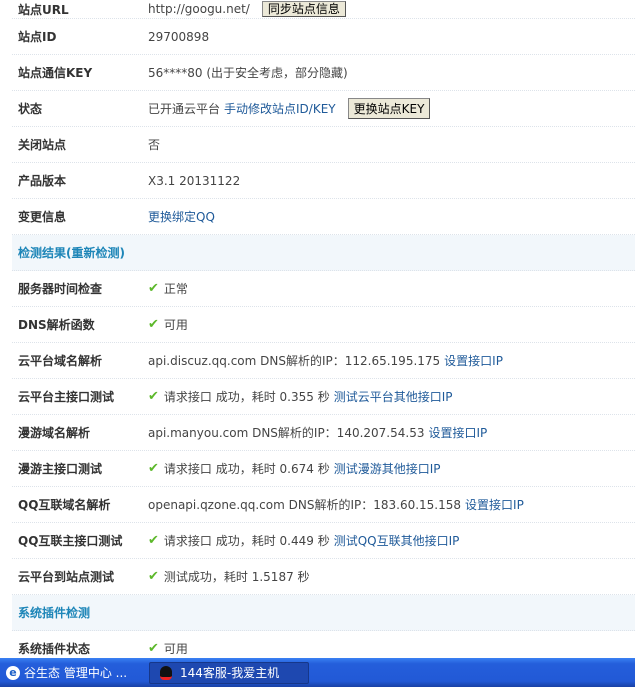 This screenshot has width=635, height=687. What do you see at coordinates (387, 468) in the screenshot?
I see `check-action-link: 测试漫游其他接口IP` at bounding box center [387, 468].